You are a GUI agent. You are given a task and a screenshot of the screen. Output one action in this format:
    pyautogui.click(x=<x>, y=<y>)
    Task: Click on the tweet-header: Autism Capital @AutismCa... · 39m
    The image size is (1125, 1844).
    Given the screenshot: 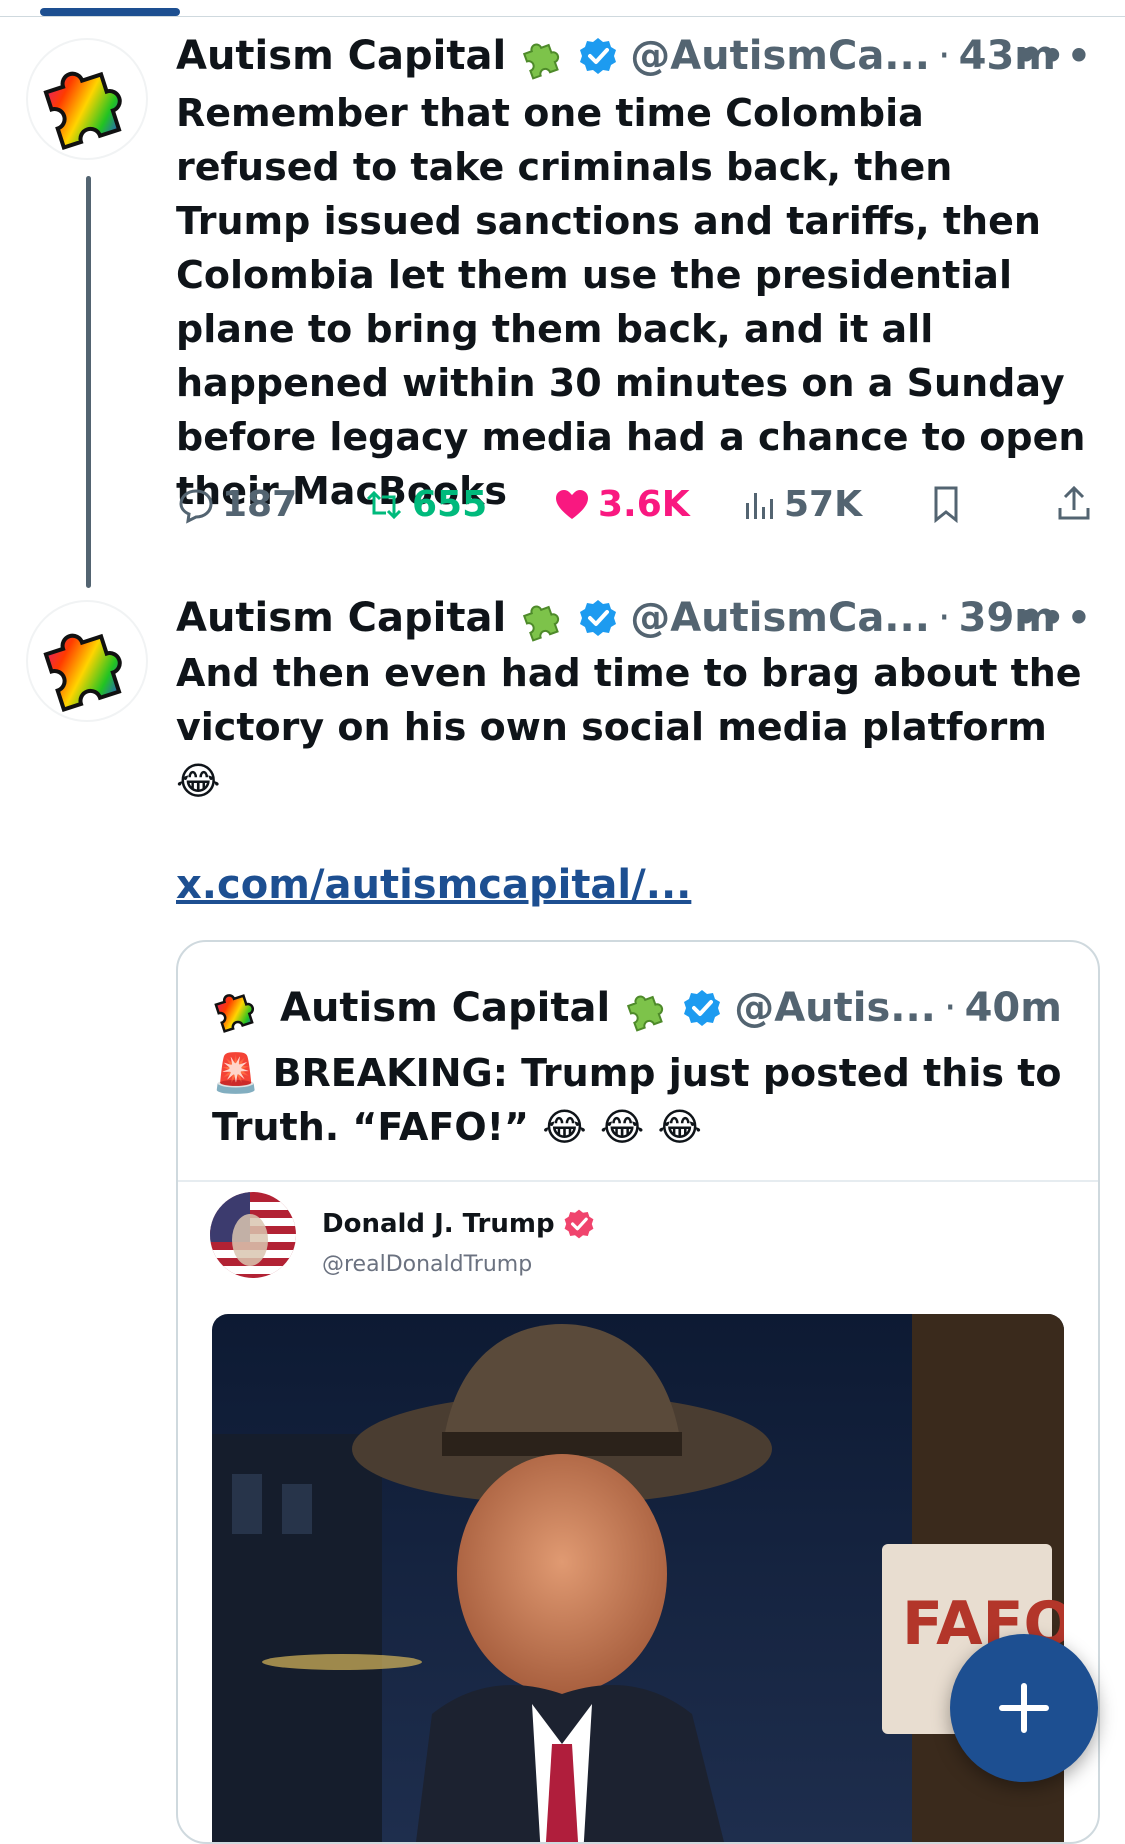 What is the action you would take?
    pyautogui.click(x=616, y=618)
    